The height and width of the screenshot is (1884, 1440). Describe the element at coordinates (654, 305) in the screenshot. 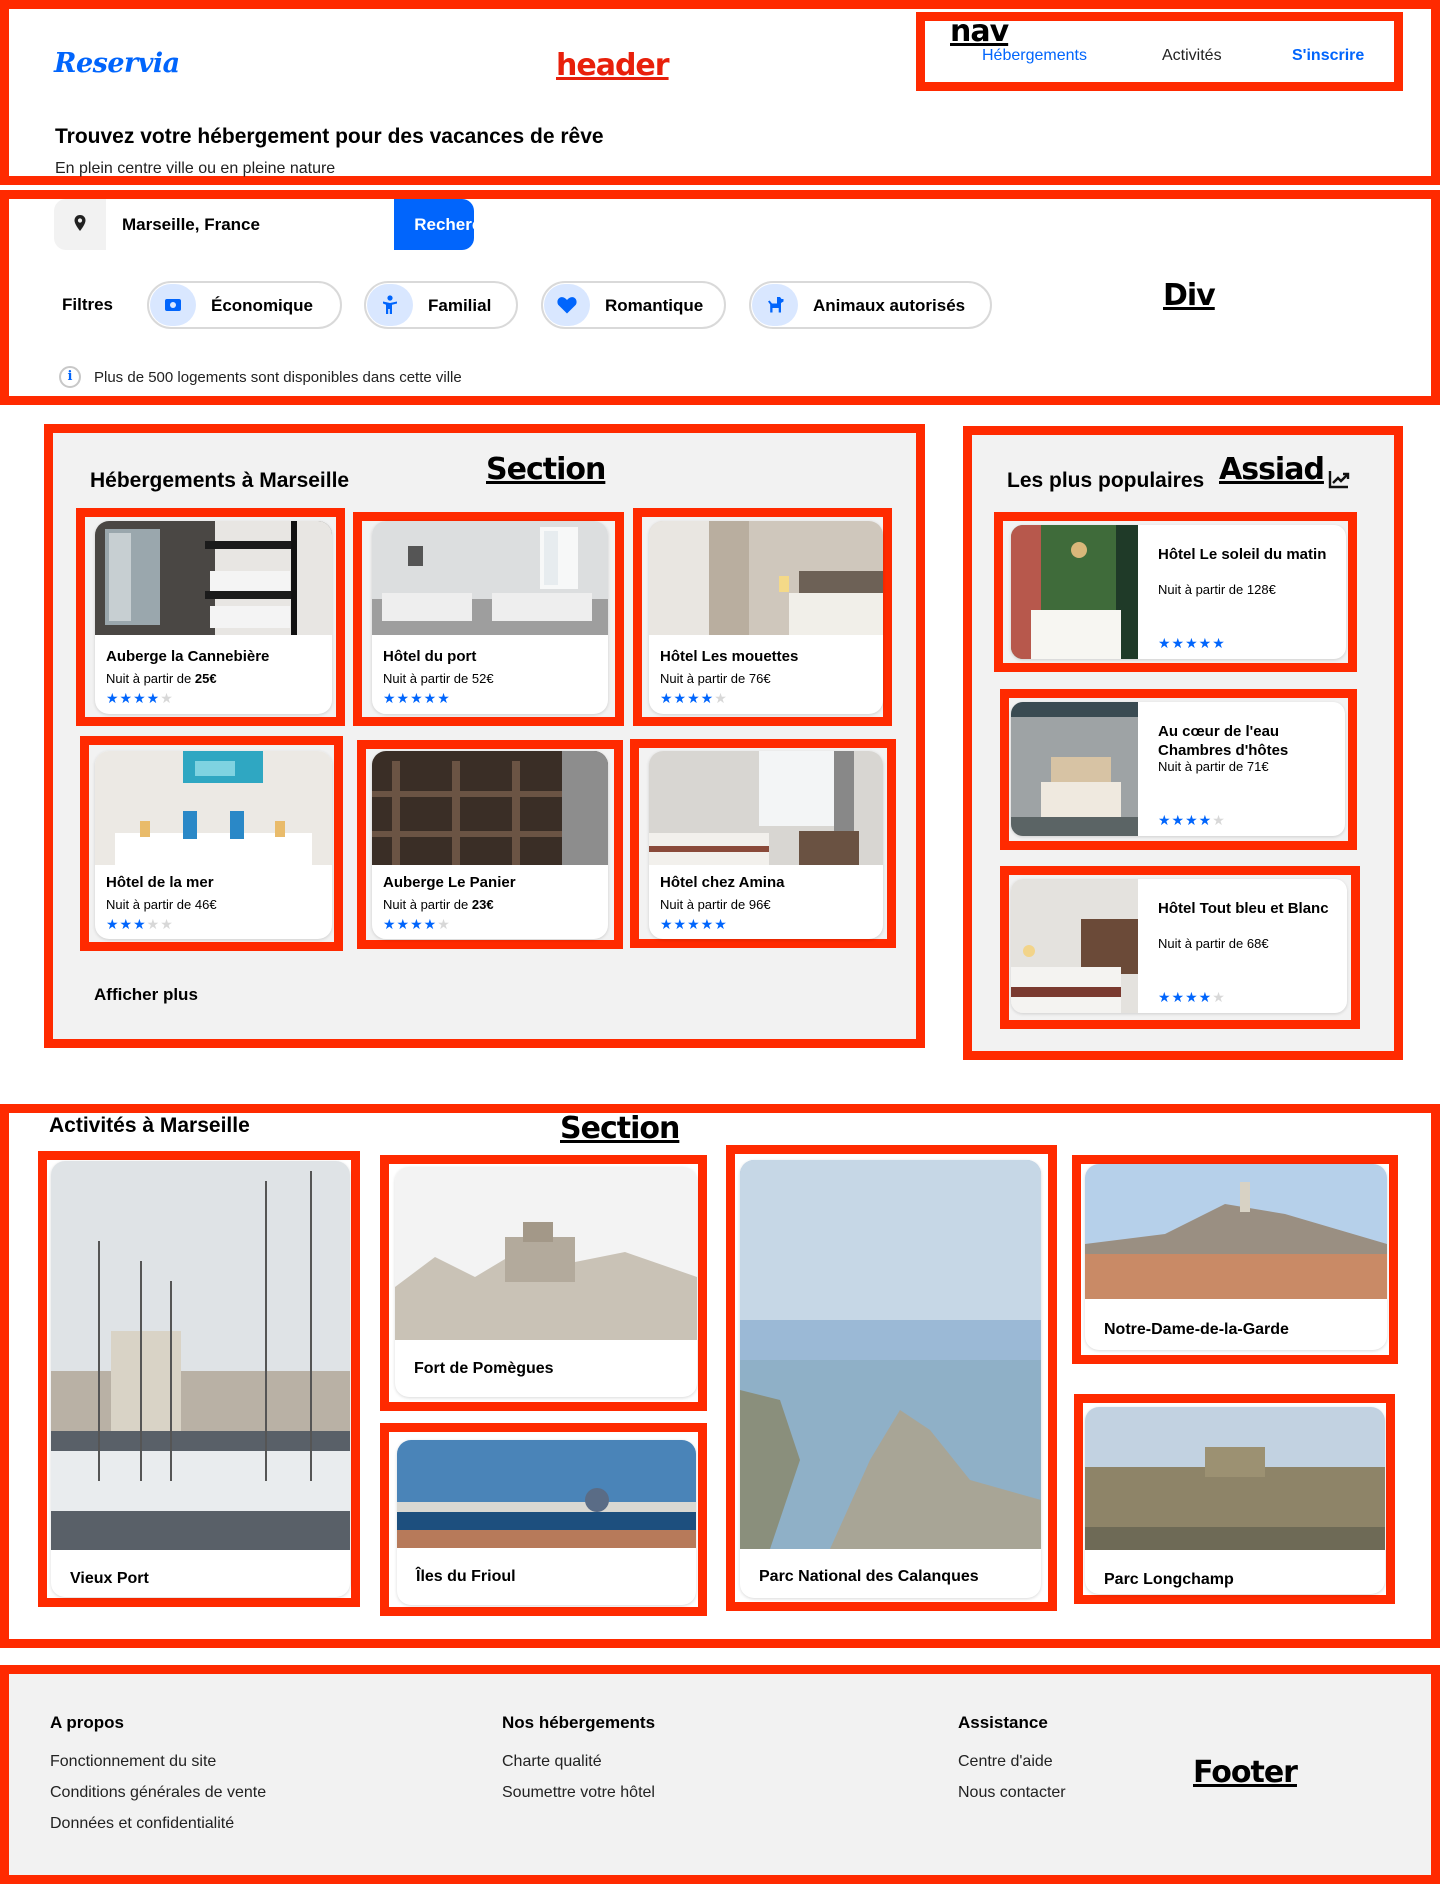

I see `filter-chip-label: Romantique` at that location.